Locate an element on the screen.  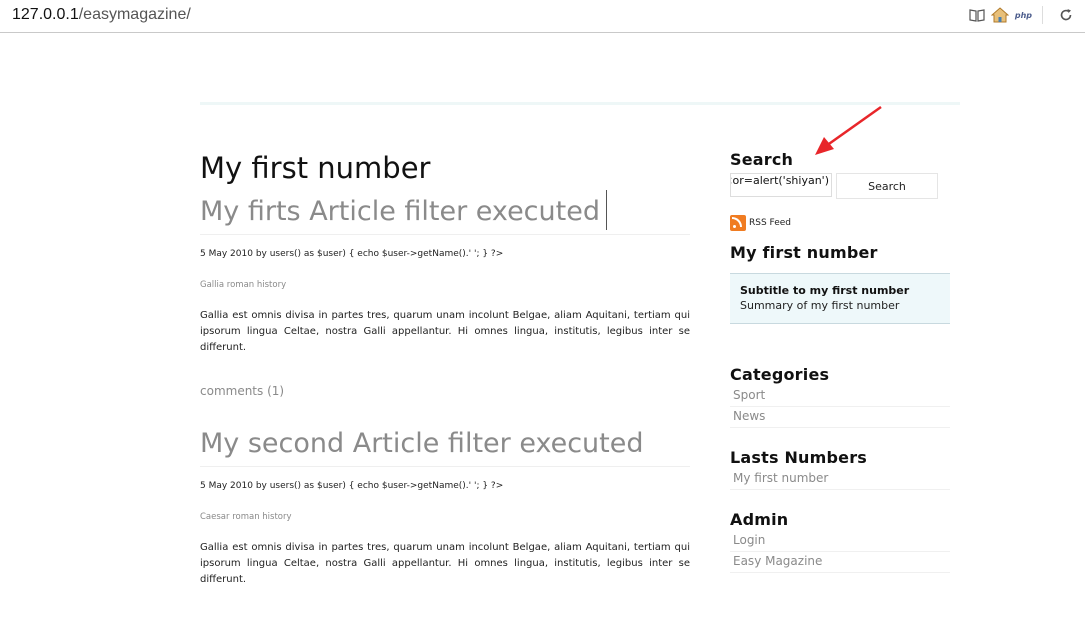
browser-toolbar: 127.0.0.1/easymagazine/ php is located at coordinates (542, 16).